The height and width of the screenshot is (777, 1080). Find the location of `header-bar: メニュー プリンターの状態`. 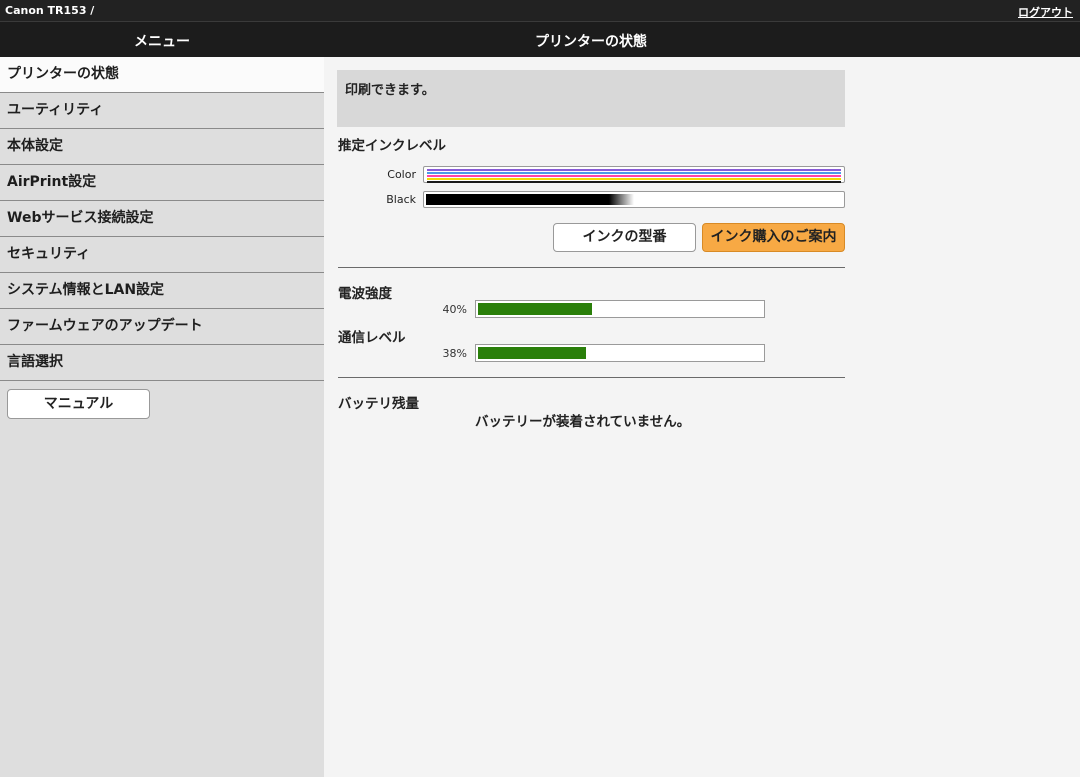

header-bar: メニュー プリンターの状態 is located at coordinates (540, 39).